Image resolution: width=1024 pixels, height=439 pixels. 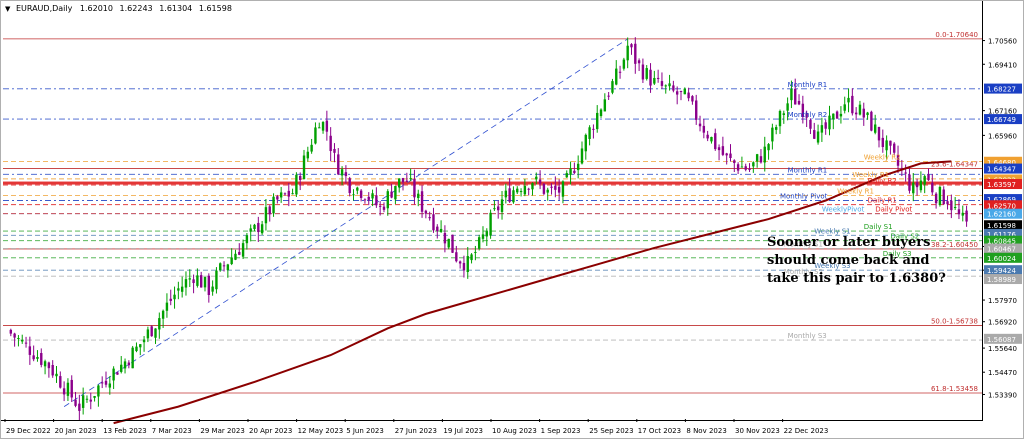 I want to click on pivot-level-label: Weekly R2, so click(x=882, y=158).